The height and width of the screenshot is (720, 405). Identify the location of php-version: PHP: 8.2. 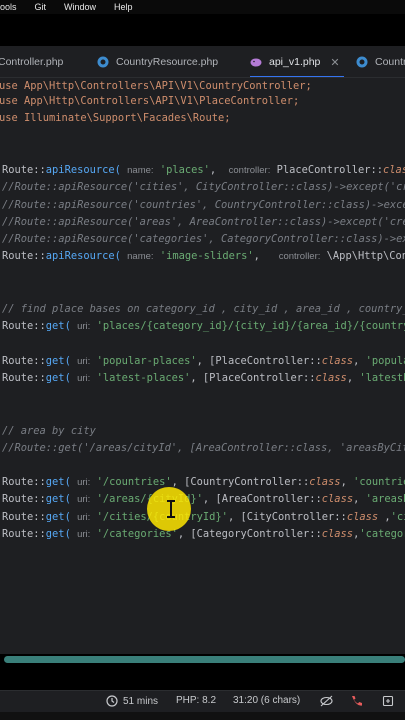
(196, 700).